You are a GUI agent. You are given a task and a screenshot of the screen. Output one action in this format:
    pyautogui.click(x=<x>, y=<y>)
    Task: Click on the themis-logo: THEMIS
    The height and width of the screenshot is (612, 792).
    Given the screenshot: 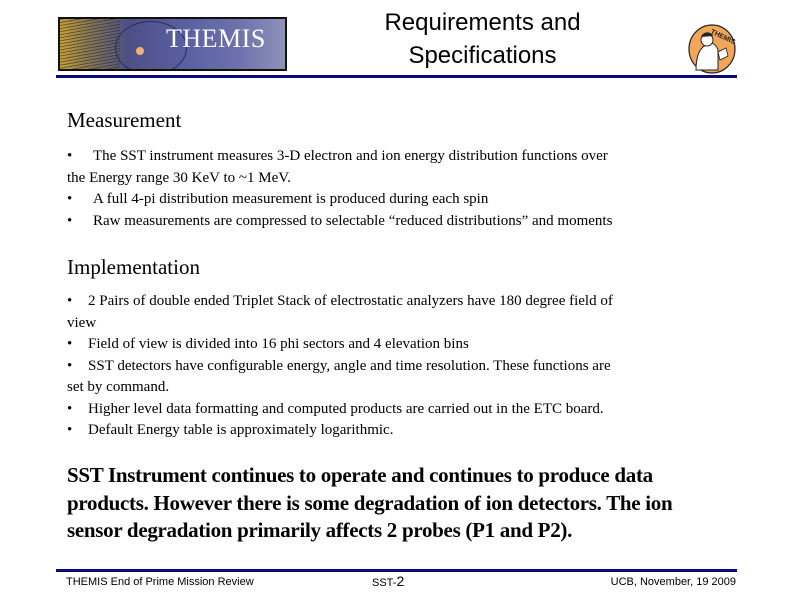 What is the action you would take?
    pyautogui.click(x=172, y=44)
    